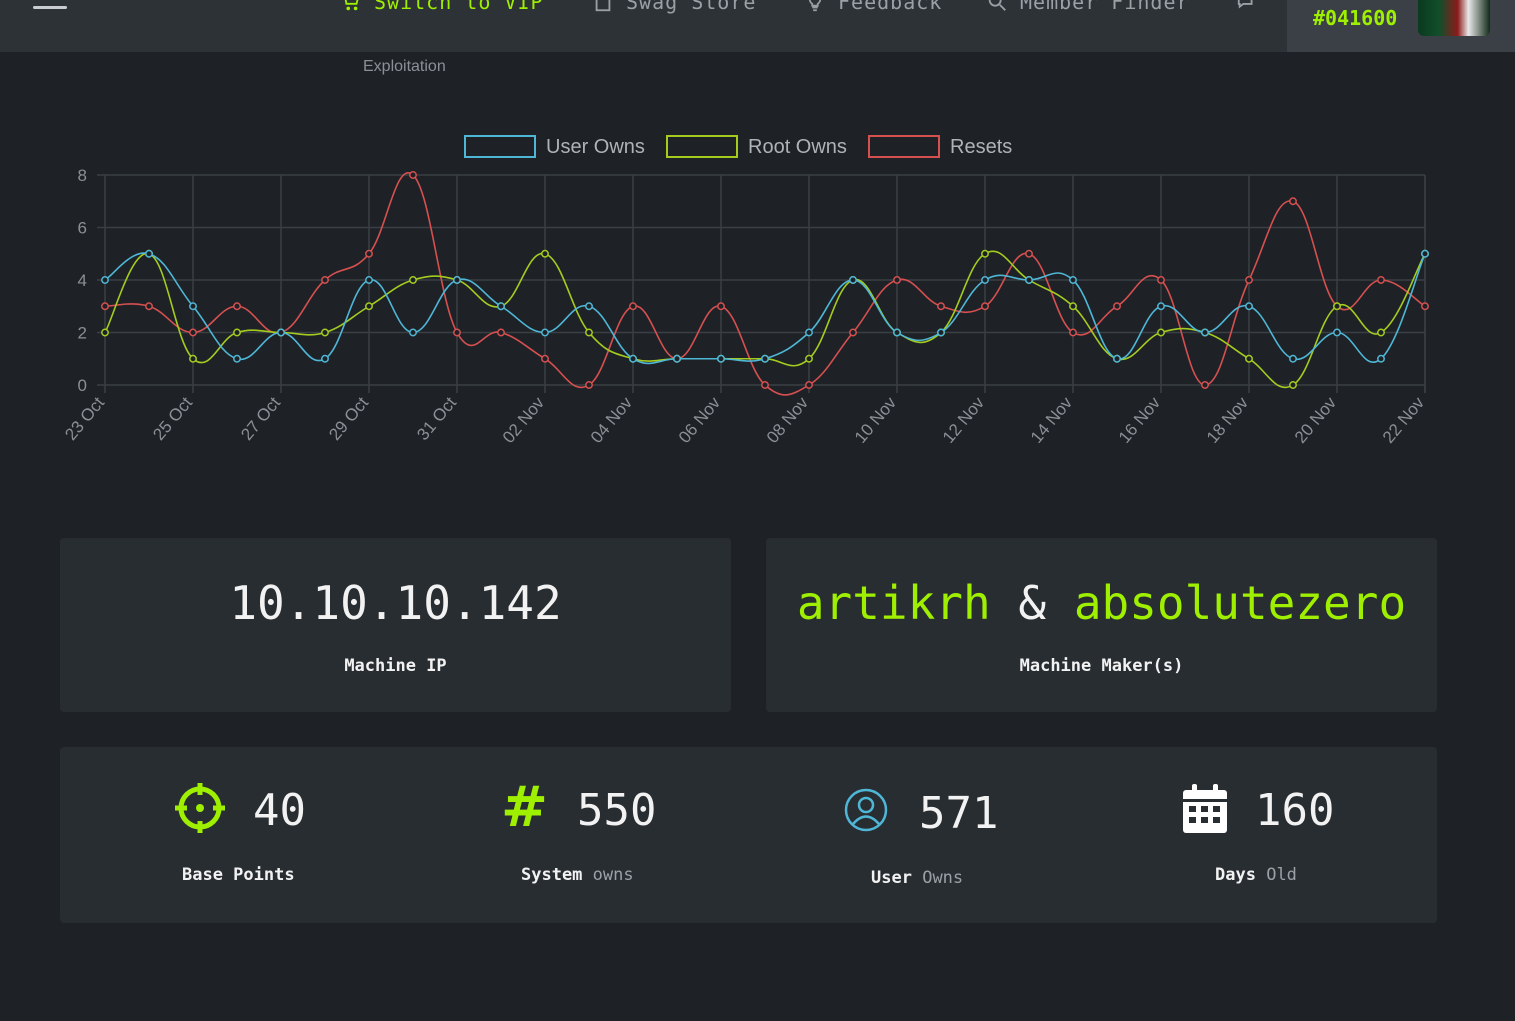  What do you see at coordinates (260, 418) in the screenshot?
I see `x-tick-label: 27 Oct` at bounding box center [260, 418].